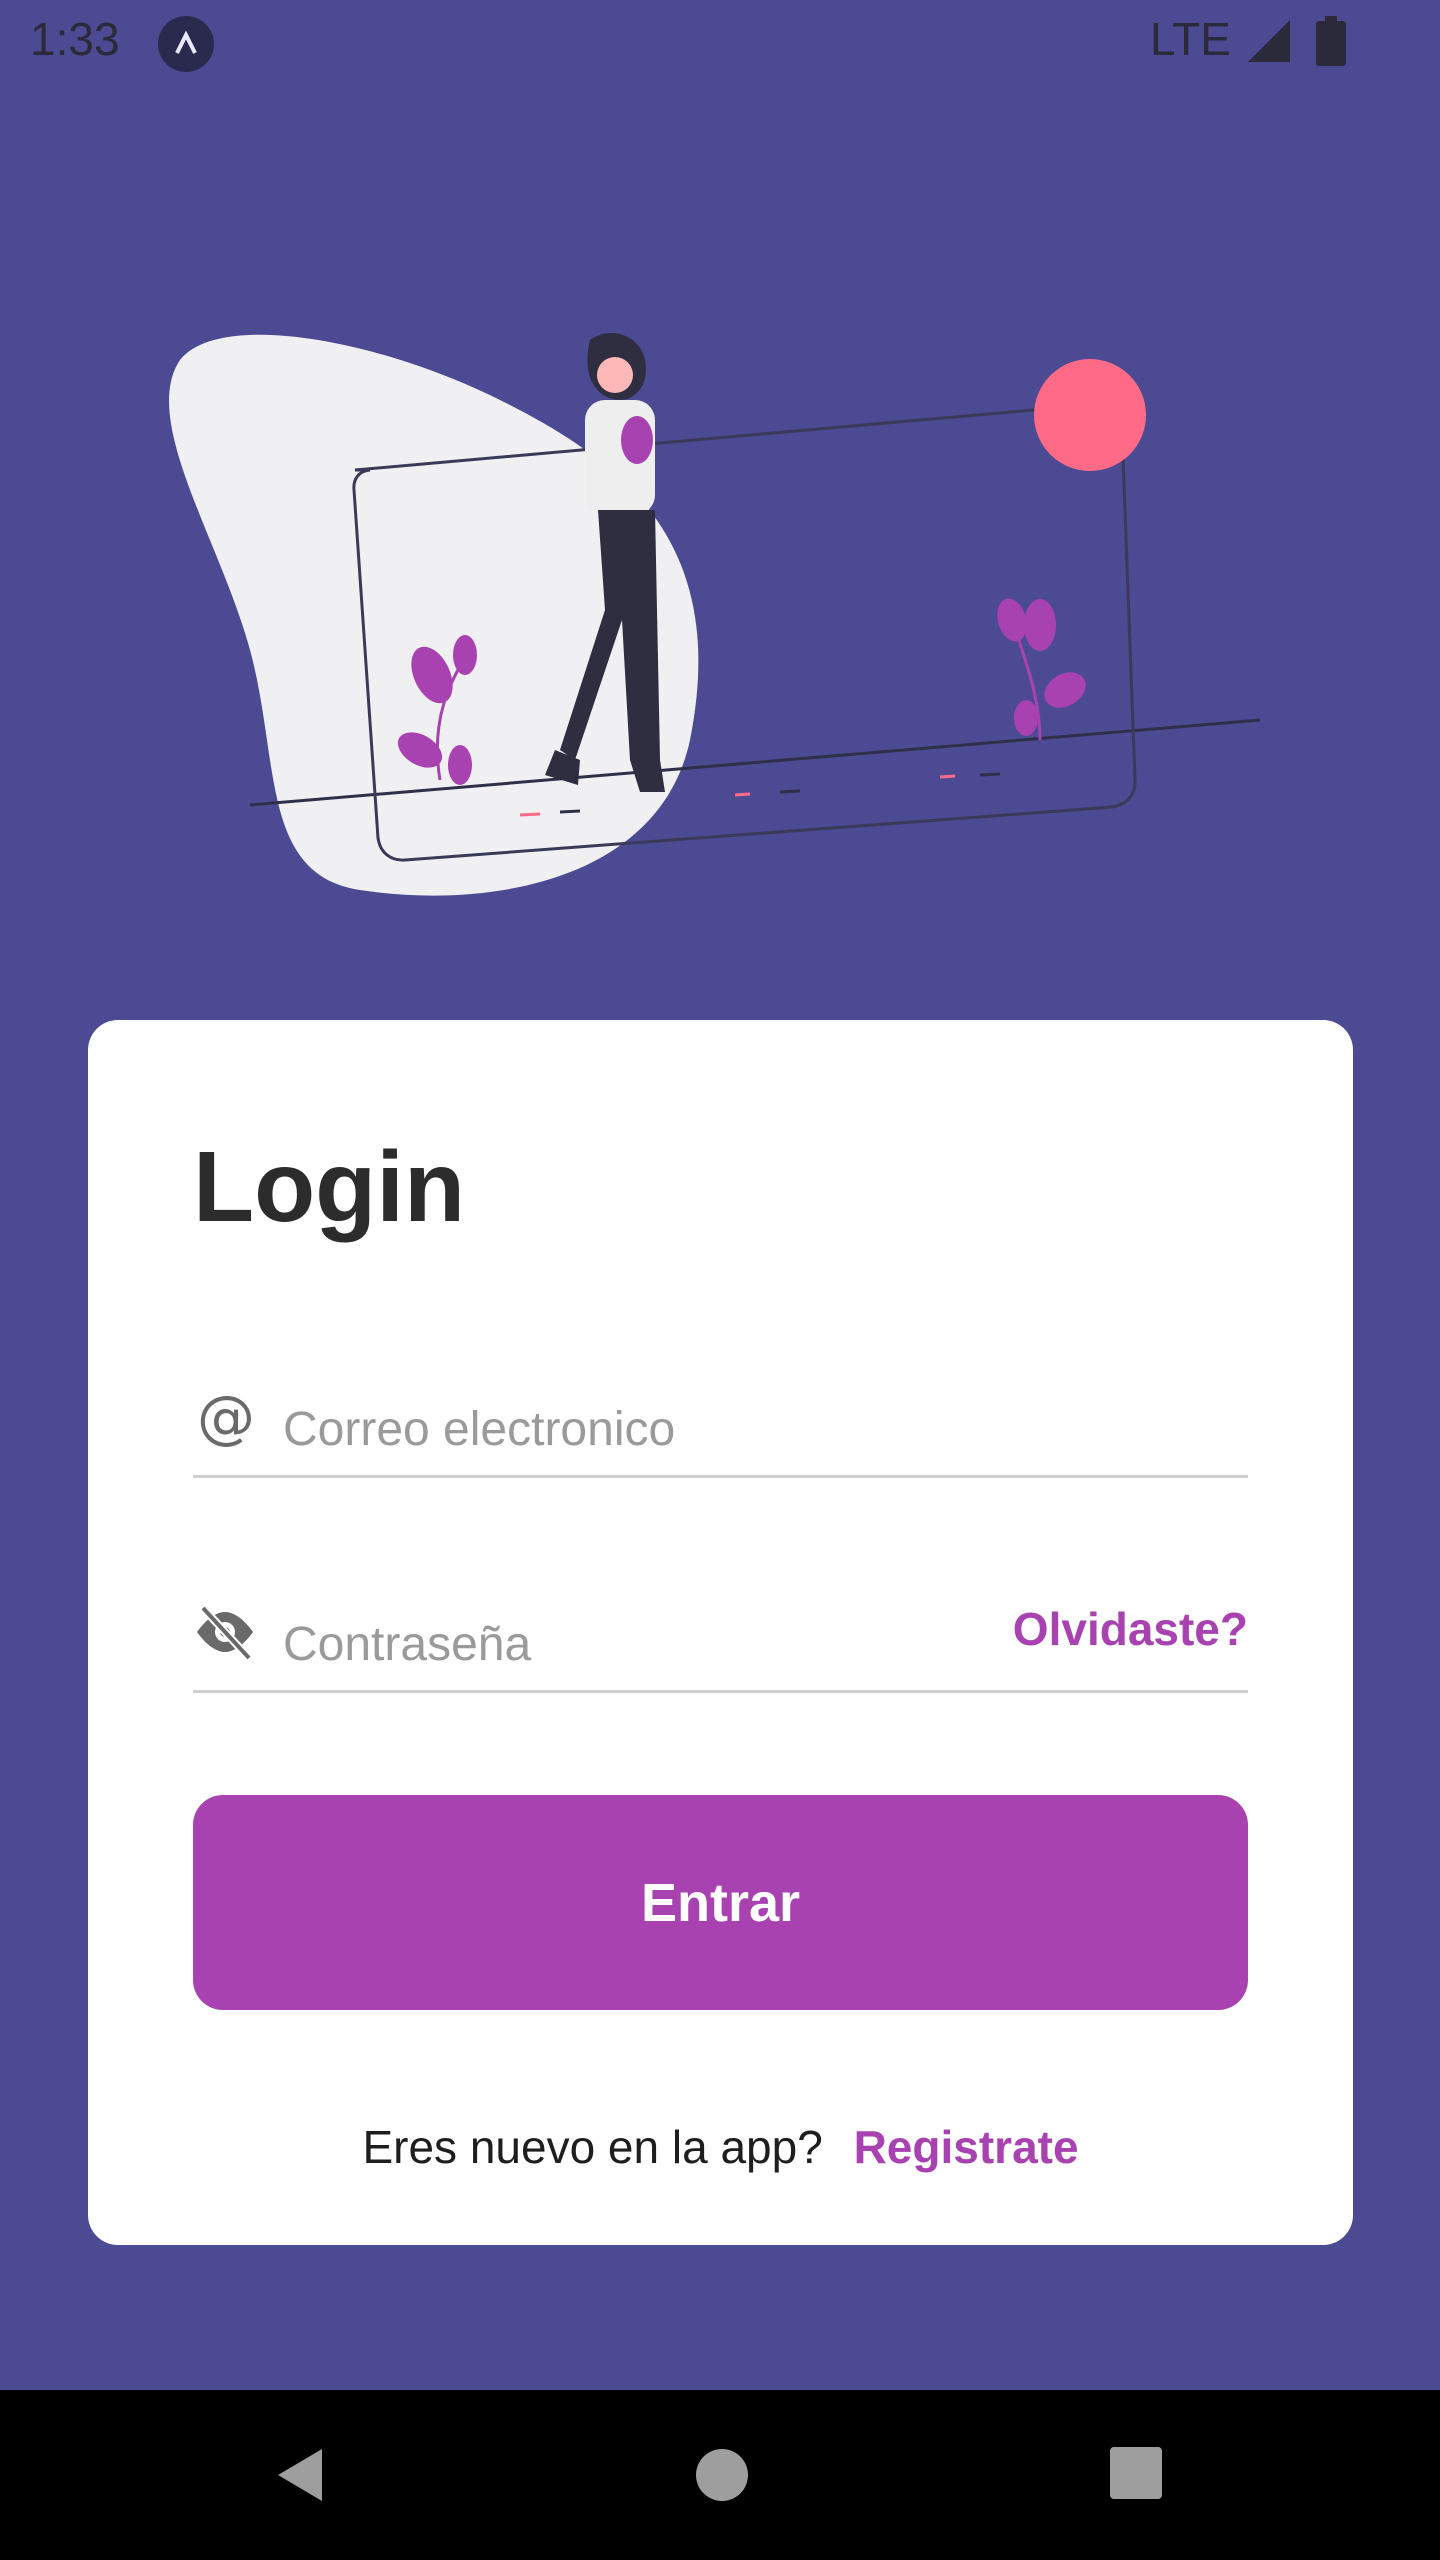 This screenshot has width=1440, height=2560. What do you see at coordinates (300, 2477) in the screenshot?
I see `back-triangle-icon` at bounding box center [300, 2477].